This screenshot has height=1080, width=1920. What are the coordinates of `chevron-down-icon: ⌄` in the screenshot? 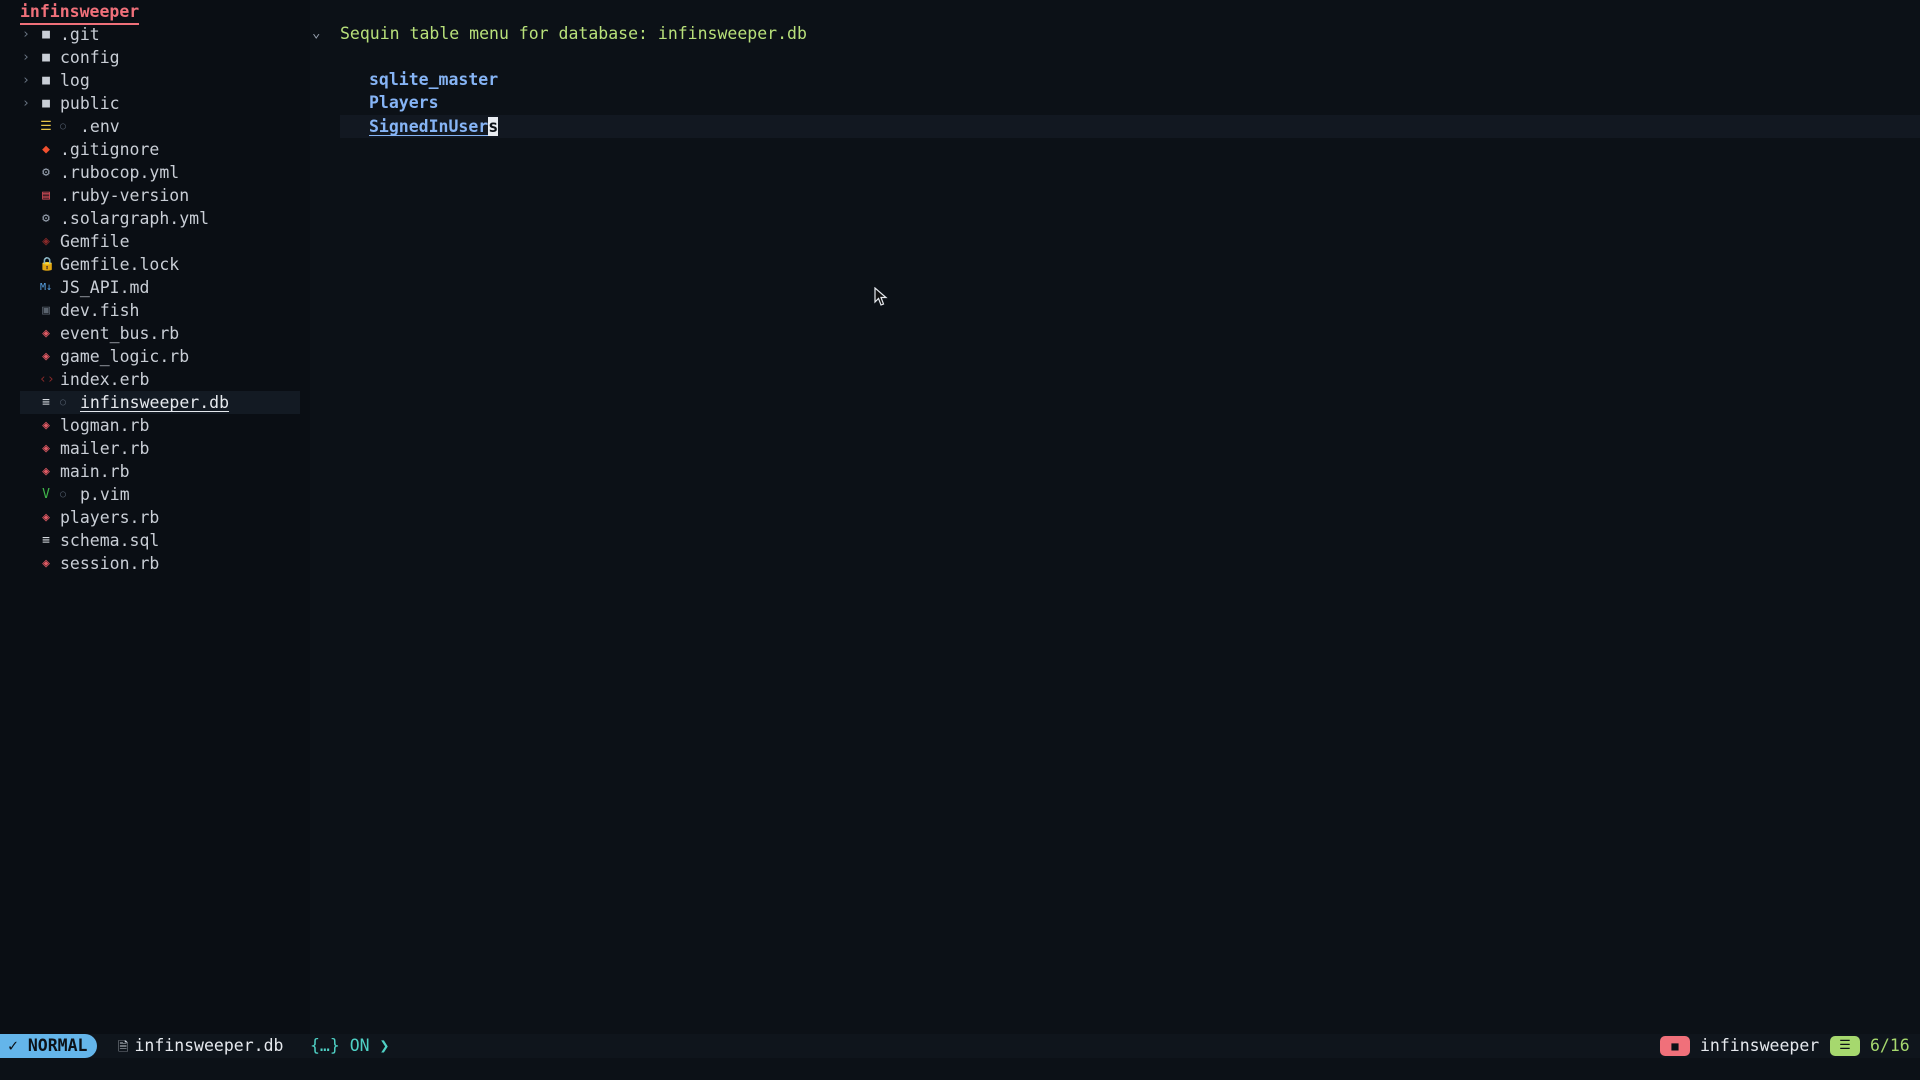 It's located at (316, 33).